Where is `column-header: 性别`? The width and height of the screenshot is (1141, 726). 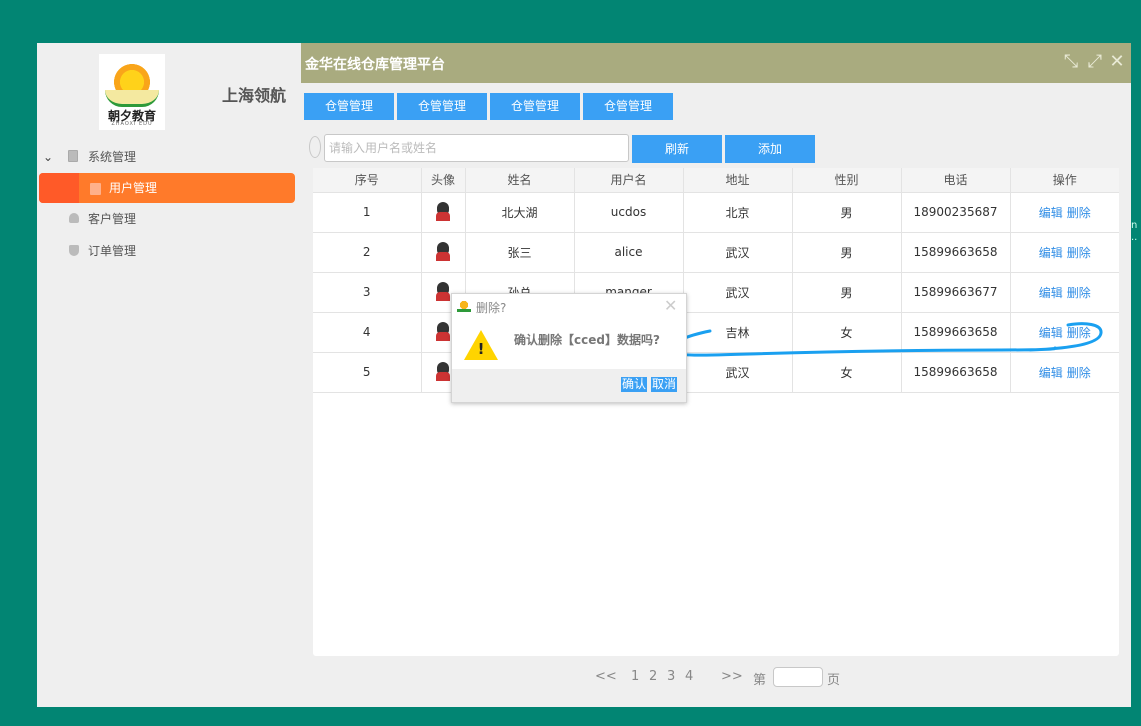
column-header: 性别 is located at coordinates (847, 180).